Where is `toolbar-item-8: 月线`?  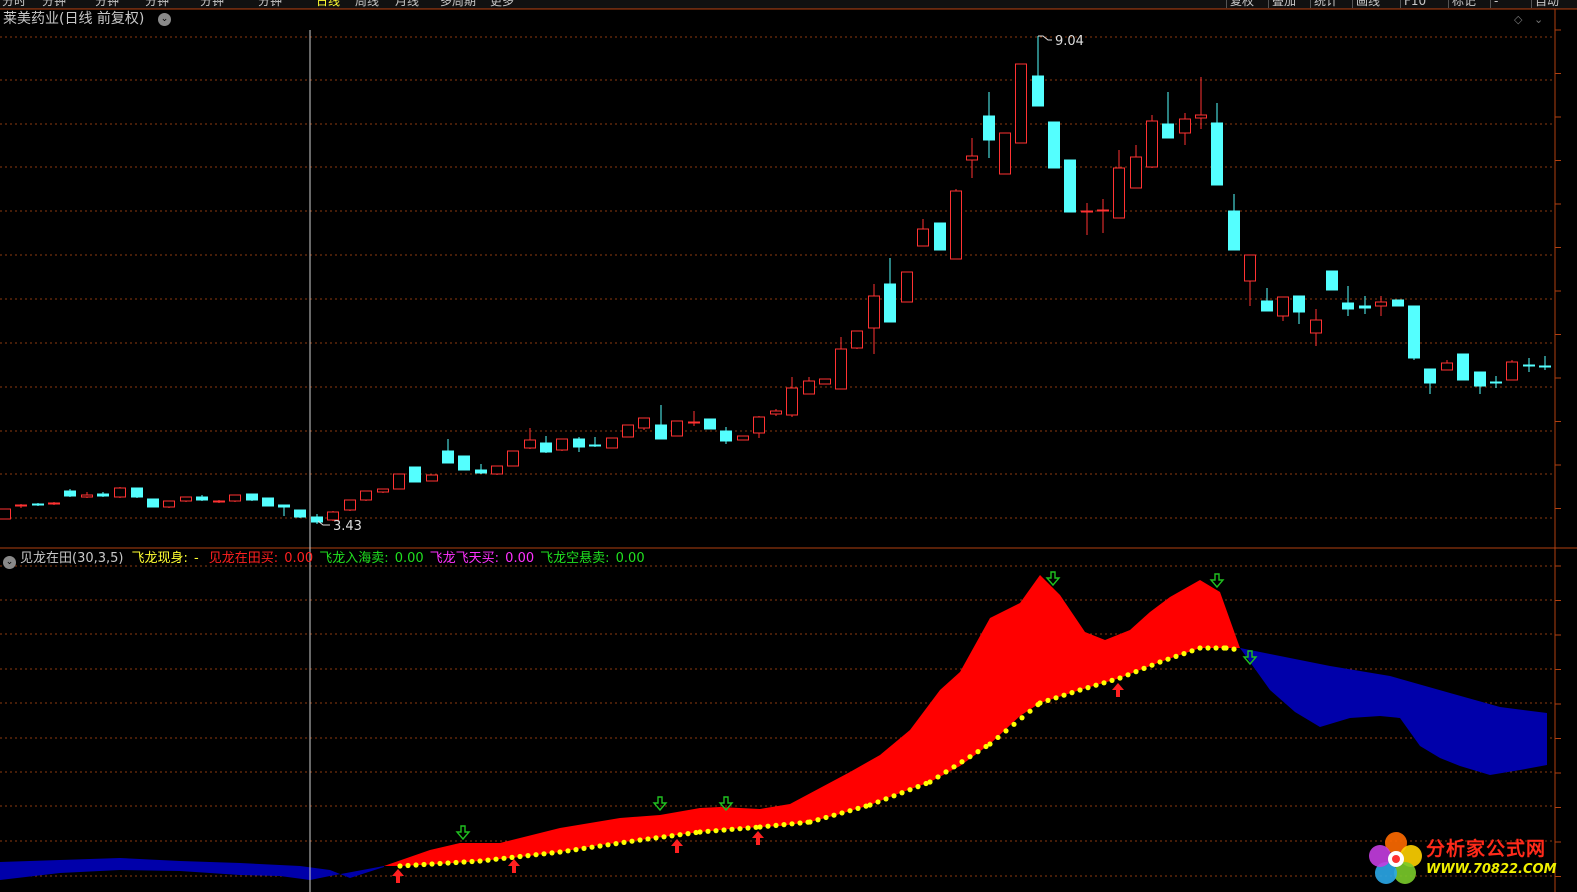 toolbar-item-8: 月线 is located at coordinates (407, 4).